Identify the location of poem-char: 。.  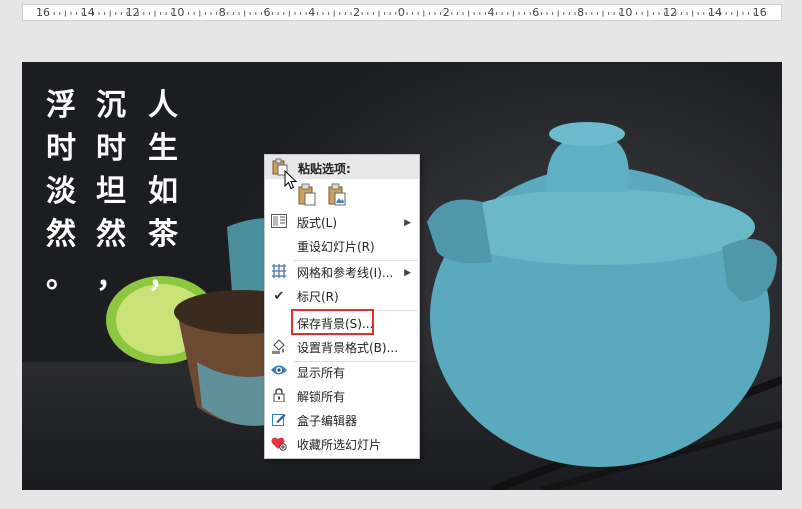
(61, 277).